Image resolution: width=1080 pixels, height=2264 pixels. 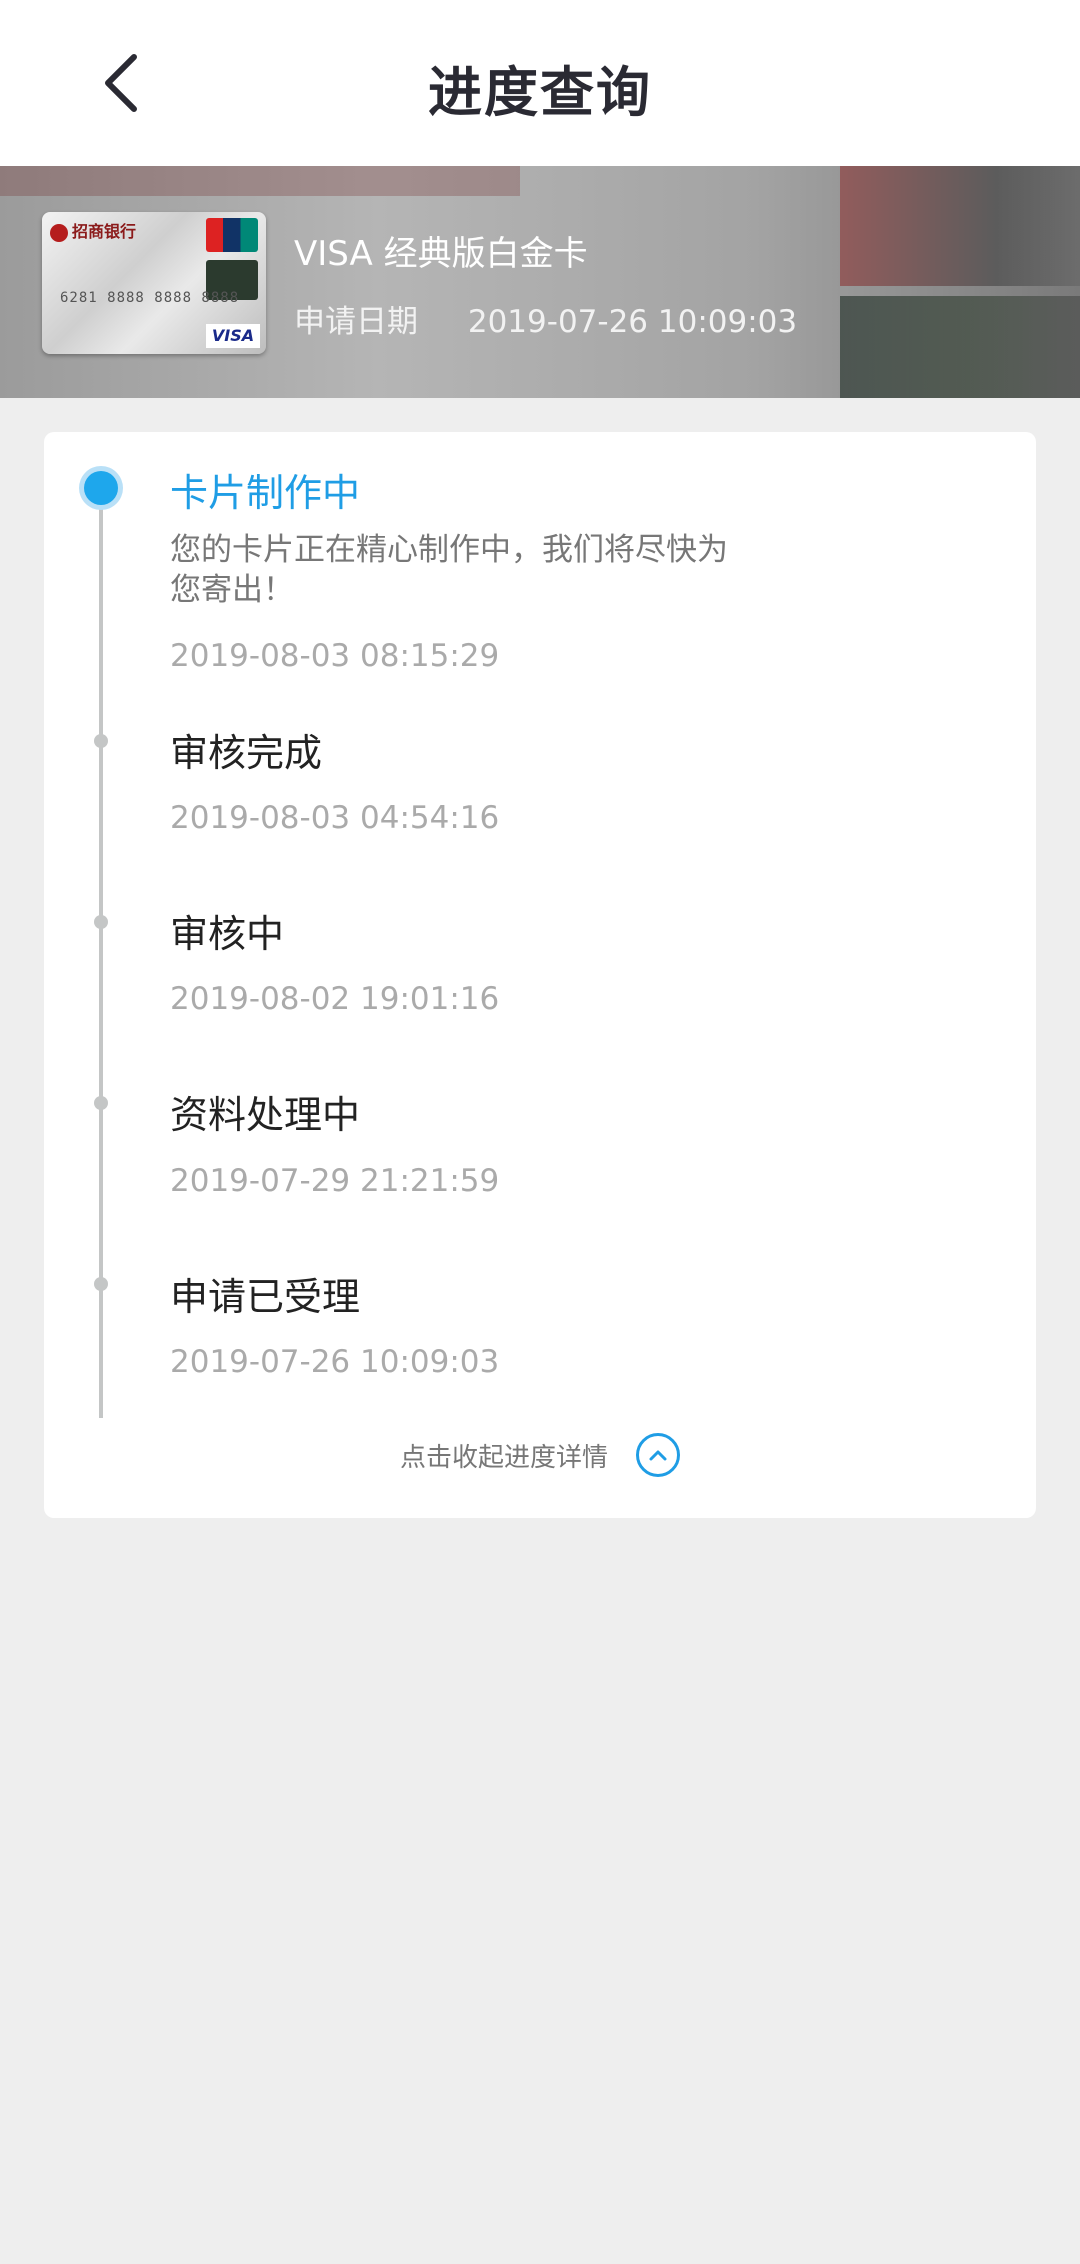 I want to click on top-bar: 进度查询, so click(x=540, y=83).